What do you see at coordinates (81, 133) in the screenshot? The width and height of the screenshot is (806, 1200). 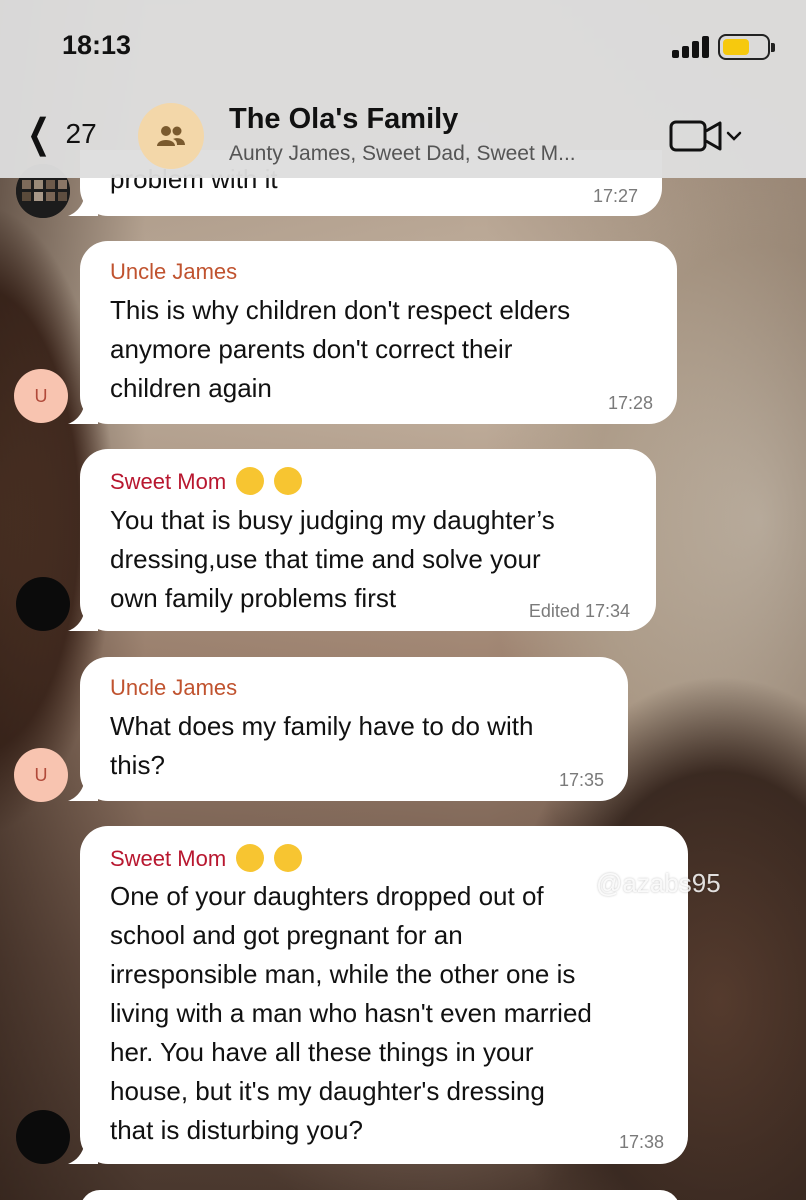 I see `unread-count: 27` at bounding box center [81, 133].